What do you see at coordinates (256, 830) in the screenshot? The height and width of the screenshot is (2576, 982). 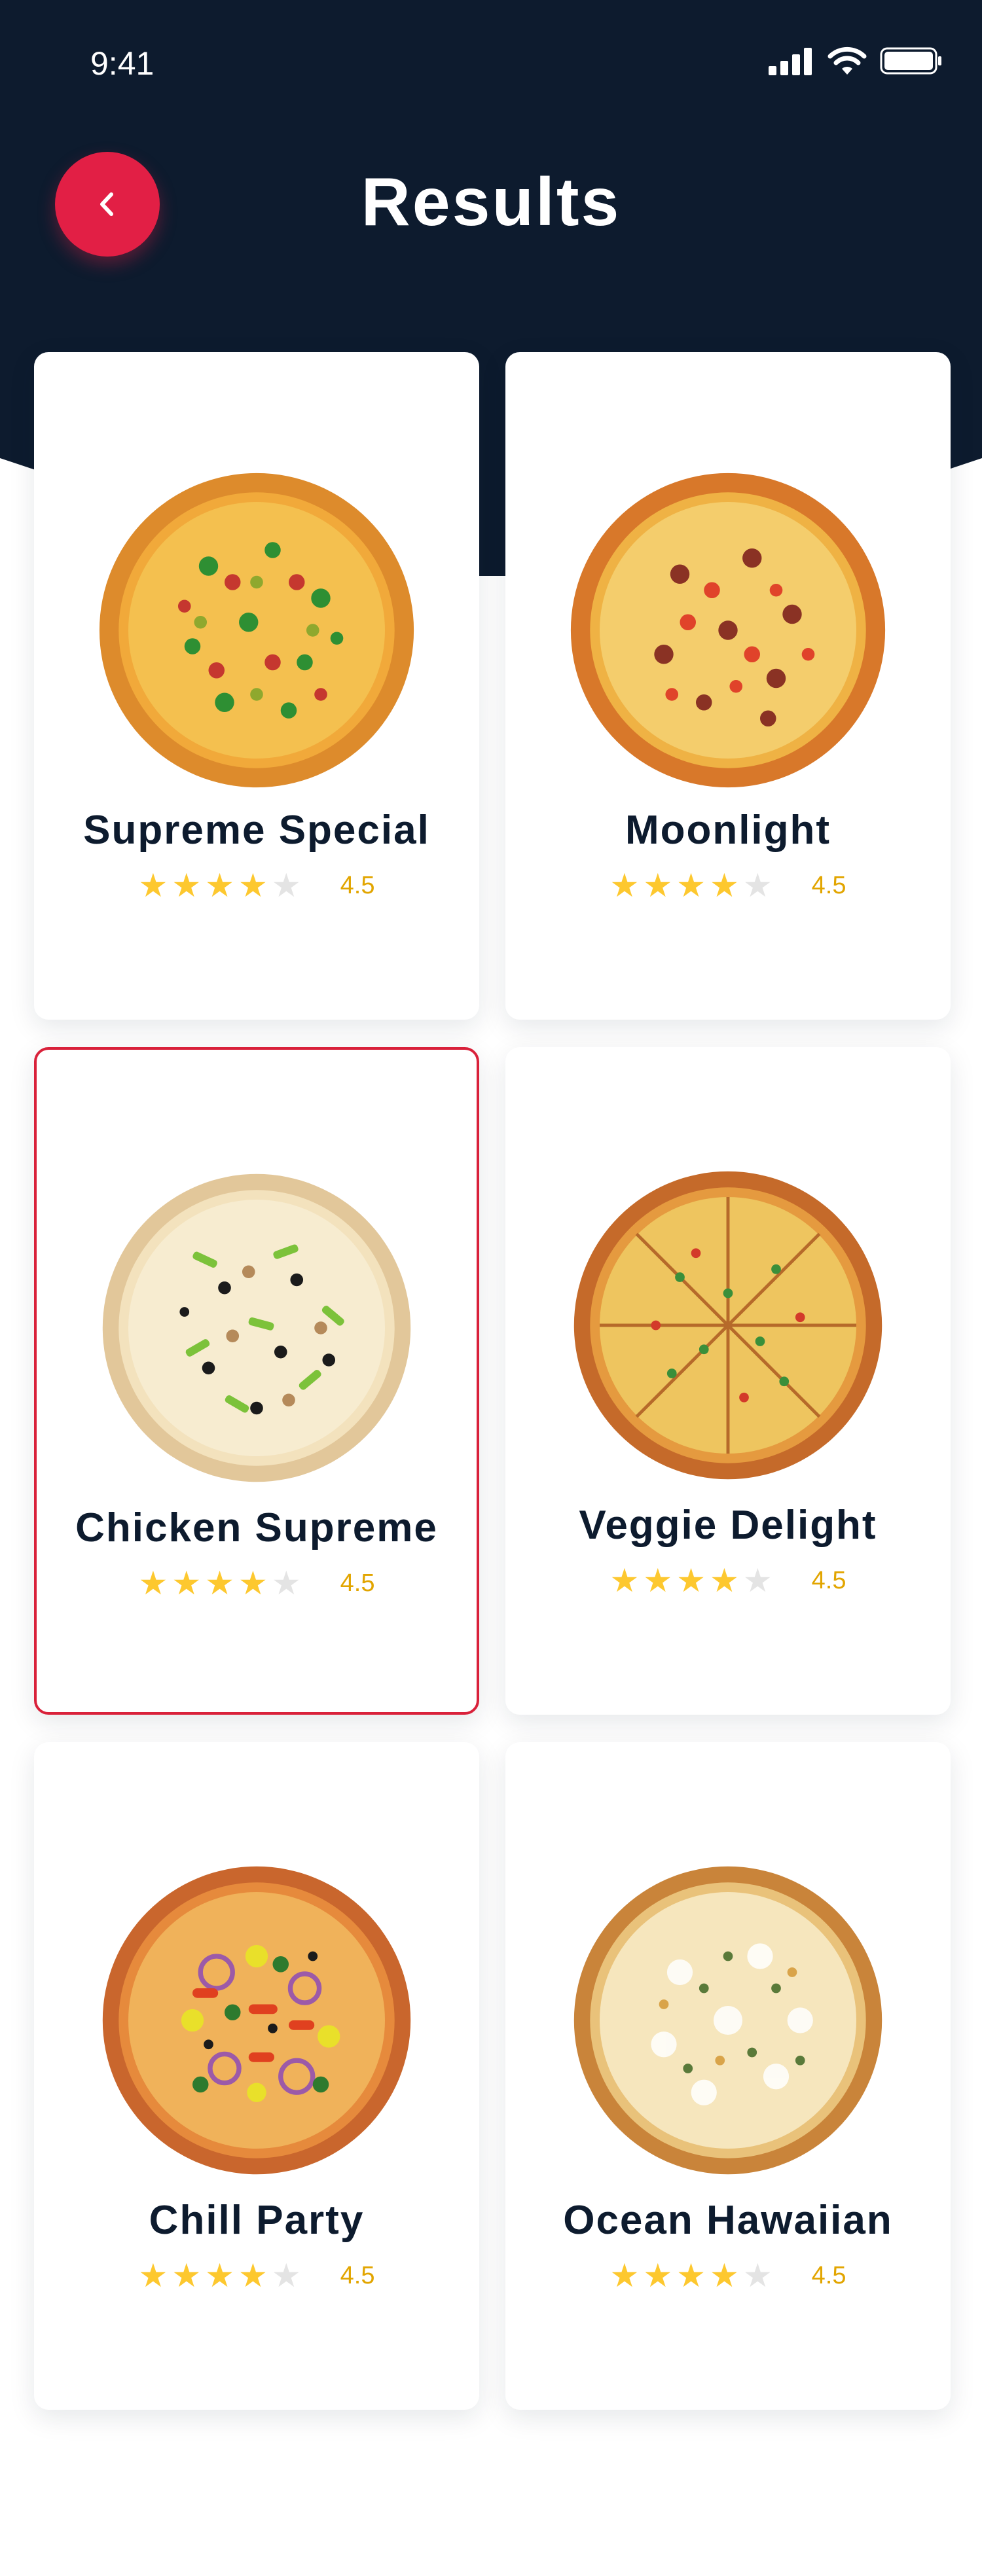 I see `pizza-name: Supreme Special` at bounding box center [256, 830].